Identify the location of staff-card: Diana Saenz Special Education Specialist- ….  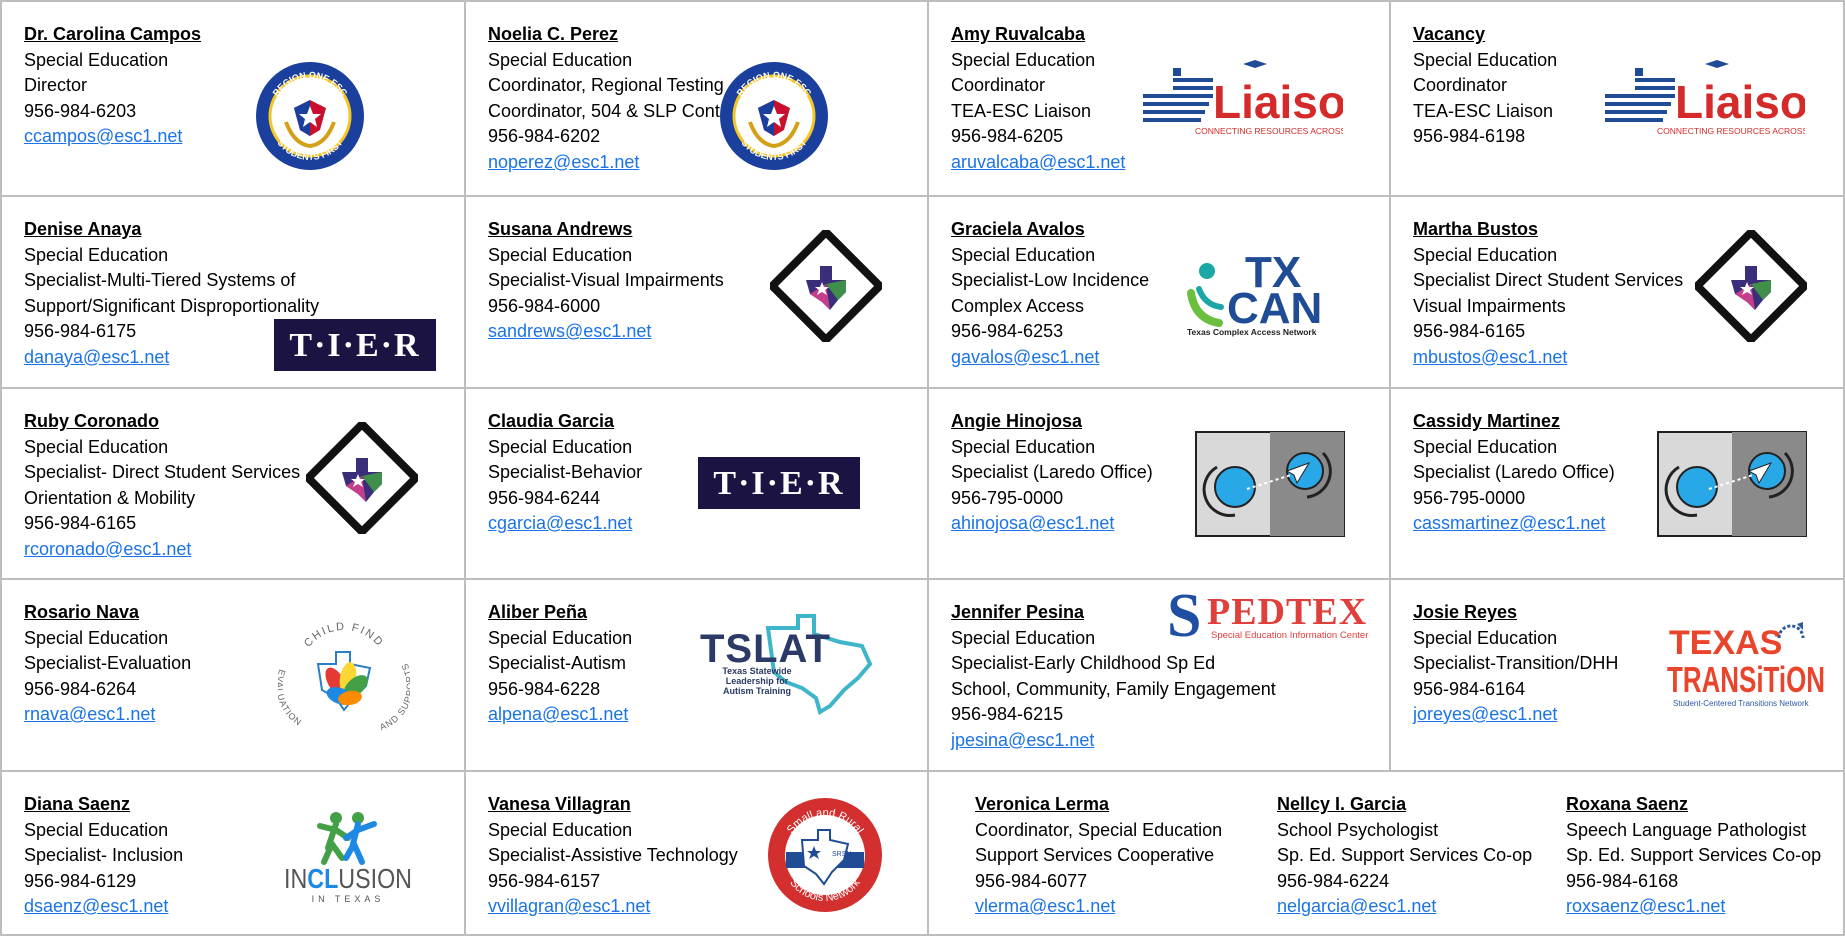
(233, 854).